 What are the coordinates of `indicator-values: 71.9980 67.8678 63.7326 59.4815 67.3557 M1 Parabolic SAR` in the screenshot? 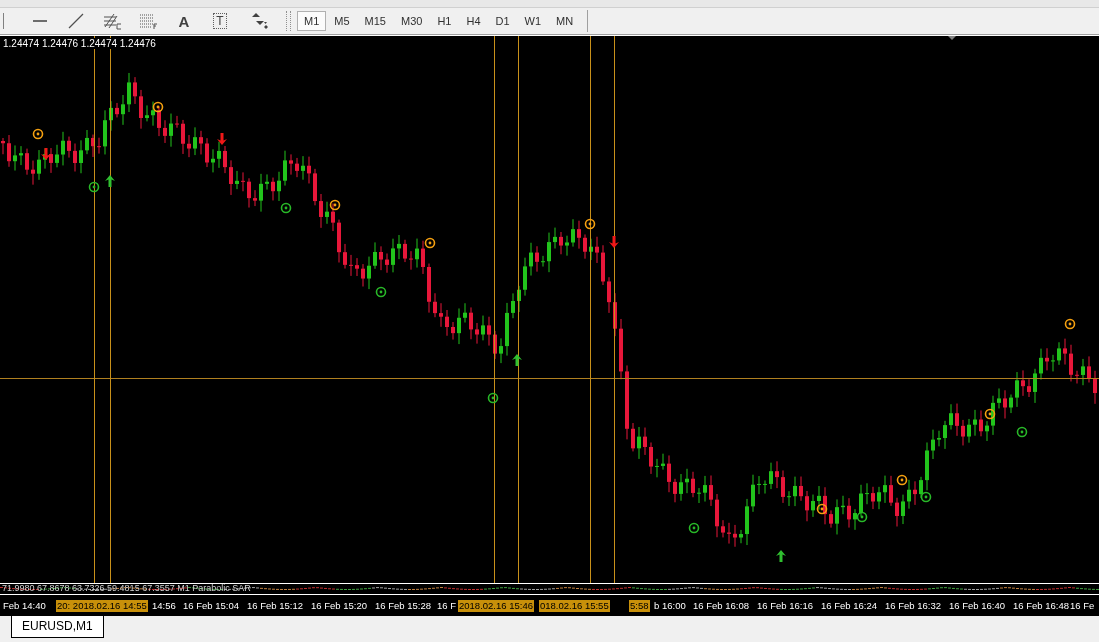 It's located at (126, 588).